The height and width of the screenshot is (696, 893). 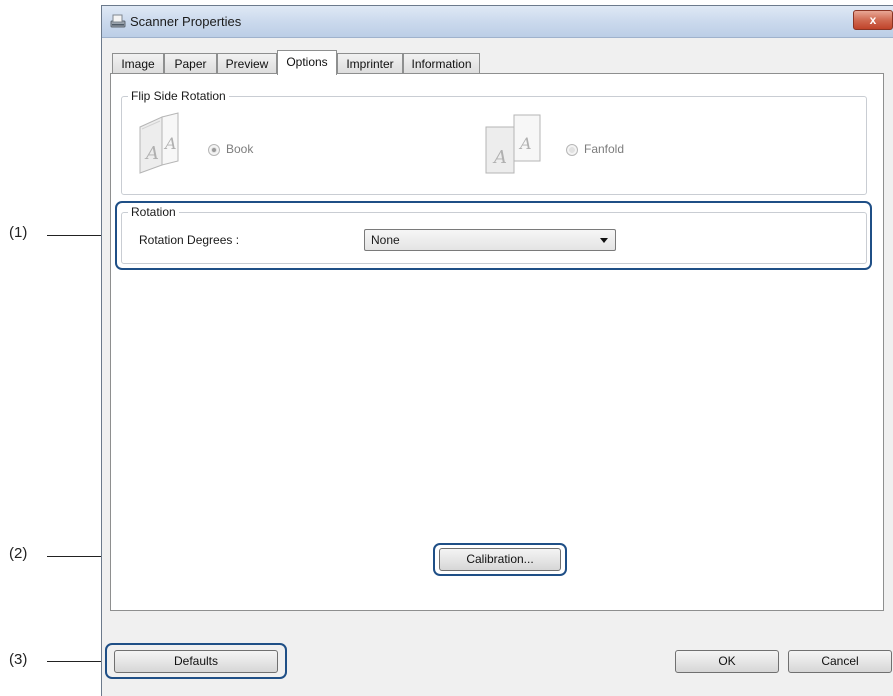 I want to click on tab-information: Information, so click(x=441, y=63).